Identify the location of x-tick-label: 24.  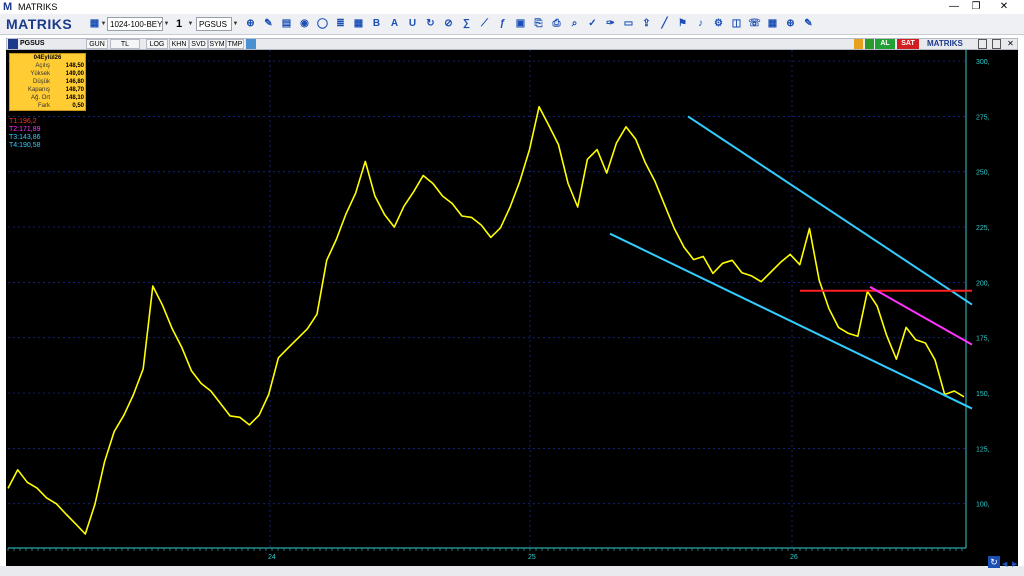
(272, 557).